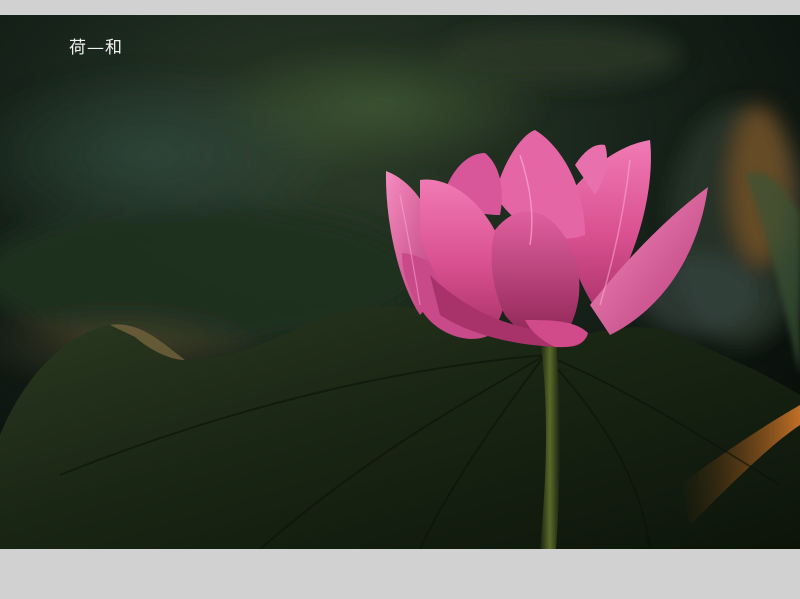 This screenshot has height=599, width=800. What do you see at coordinates (96, 48) in the screenshot?
I see `photo-caption: 荷—和` at bounding box center [96, 48].